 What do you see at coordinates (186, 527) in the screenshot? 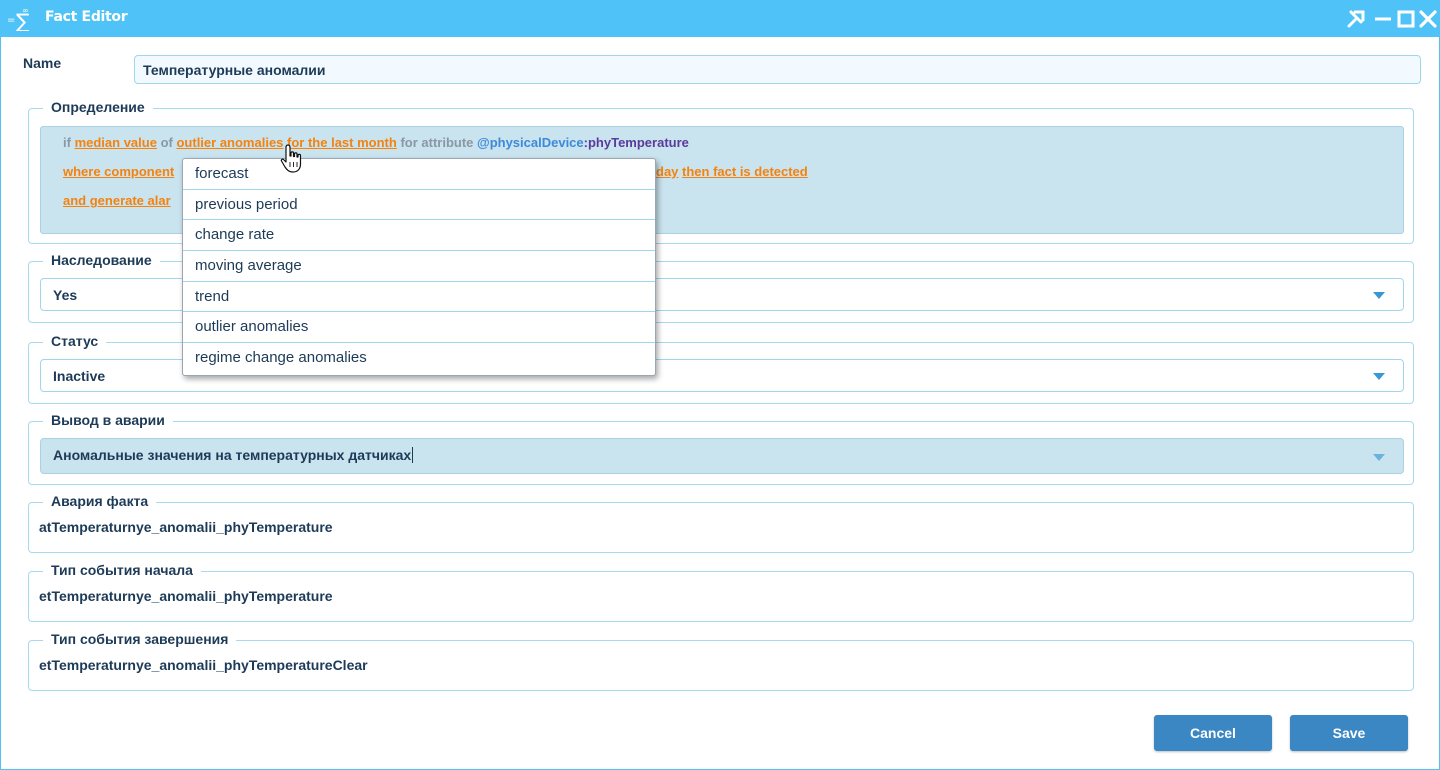
I see `fact-alarm-value: atTemperaturnye_anomalii_phyTemperature` at bounding box center [186, 527].